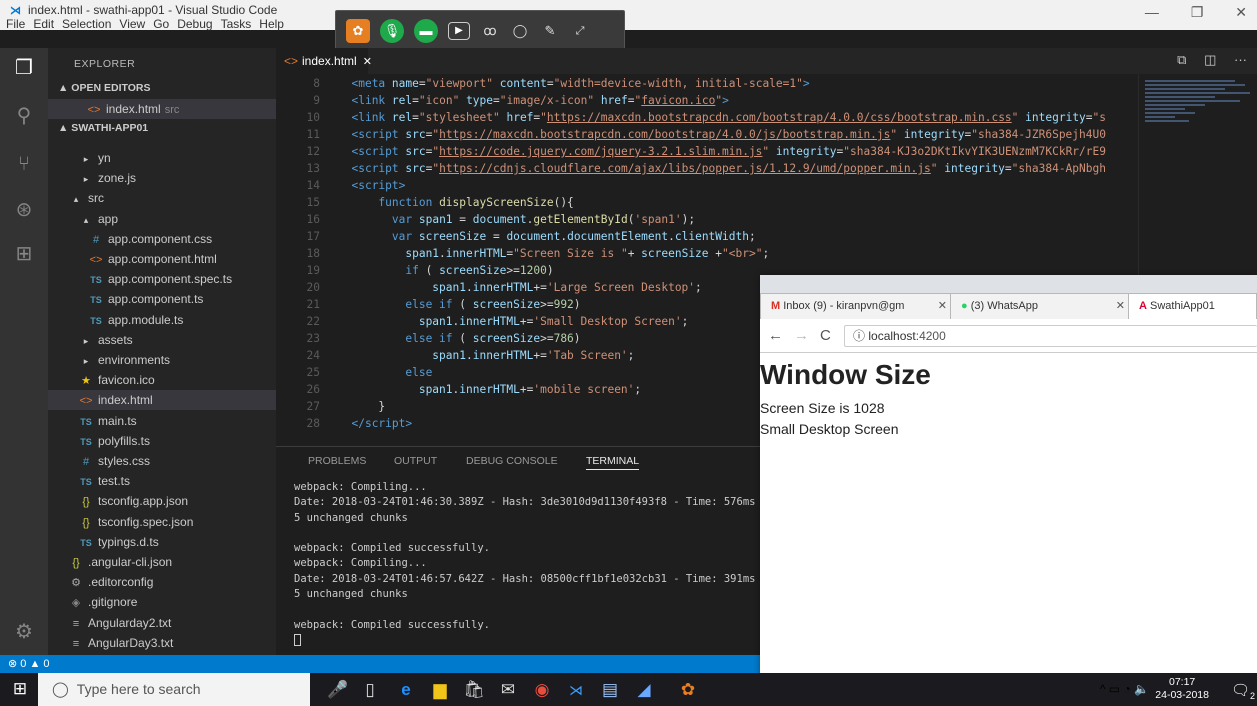  Describe the element at coordinates (406, 690) in the screenshot. I see `edge-icon: e` at that location.